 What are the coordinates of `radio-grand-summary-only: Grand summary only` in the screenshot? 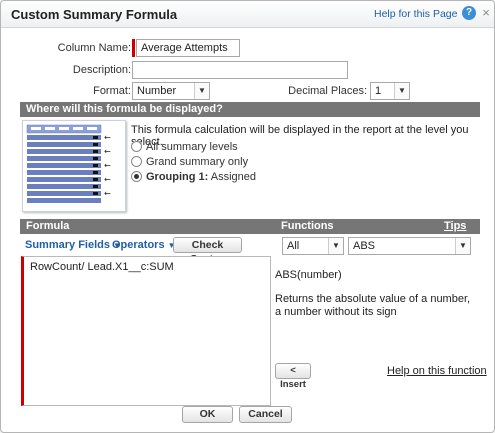 It's located at (189, 162).